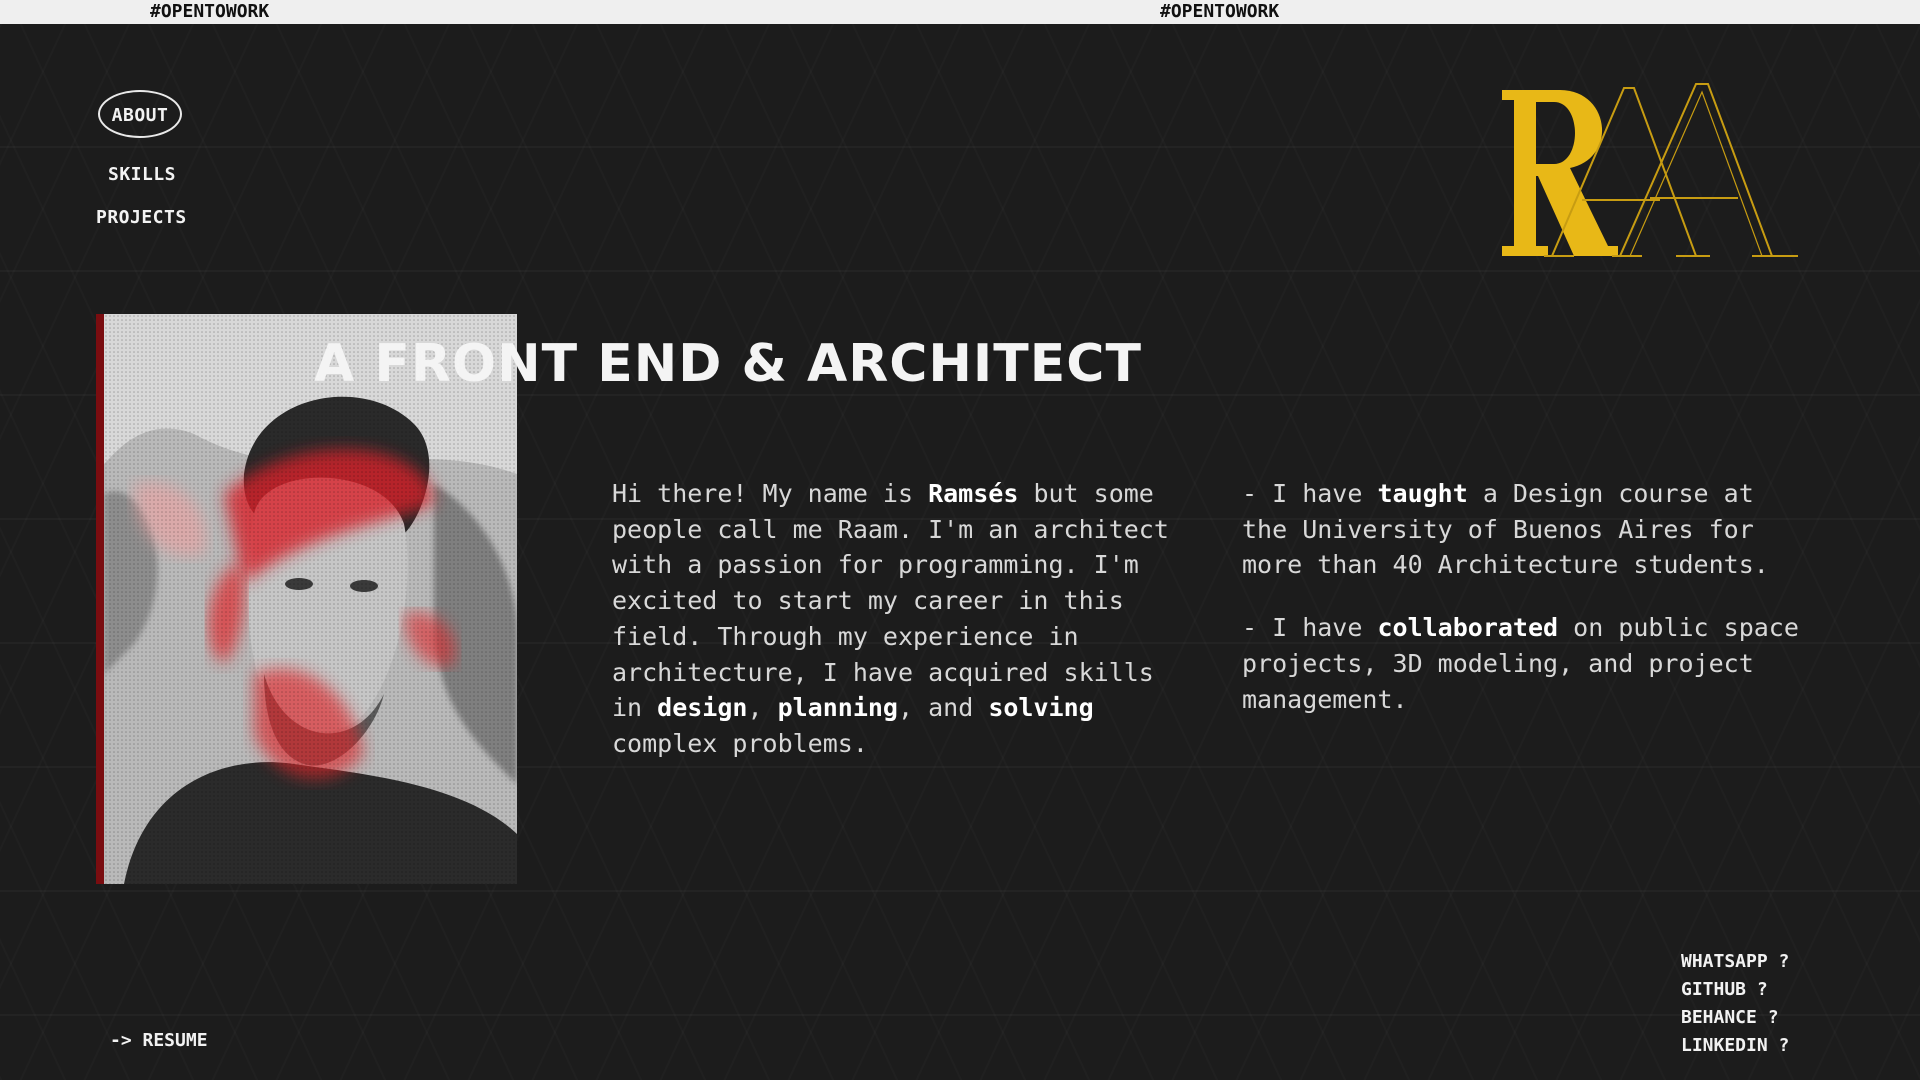  I want to click on open-to-work-ticker: #OPENTOWORK #OPENTOWORK, so click(960, 12).